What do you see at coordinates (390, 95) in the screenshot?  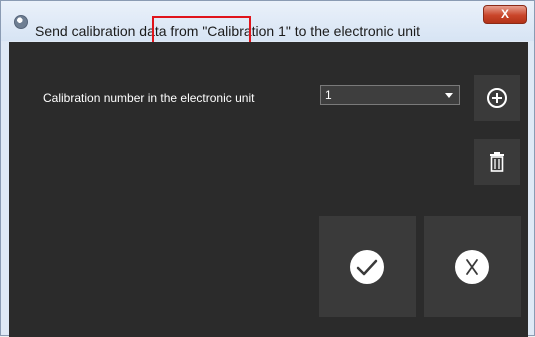 I see `calibration-number-select: 1` at bounding box center [390, 95].